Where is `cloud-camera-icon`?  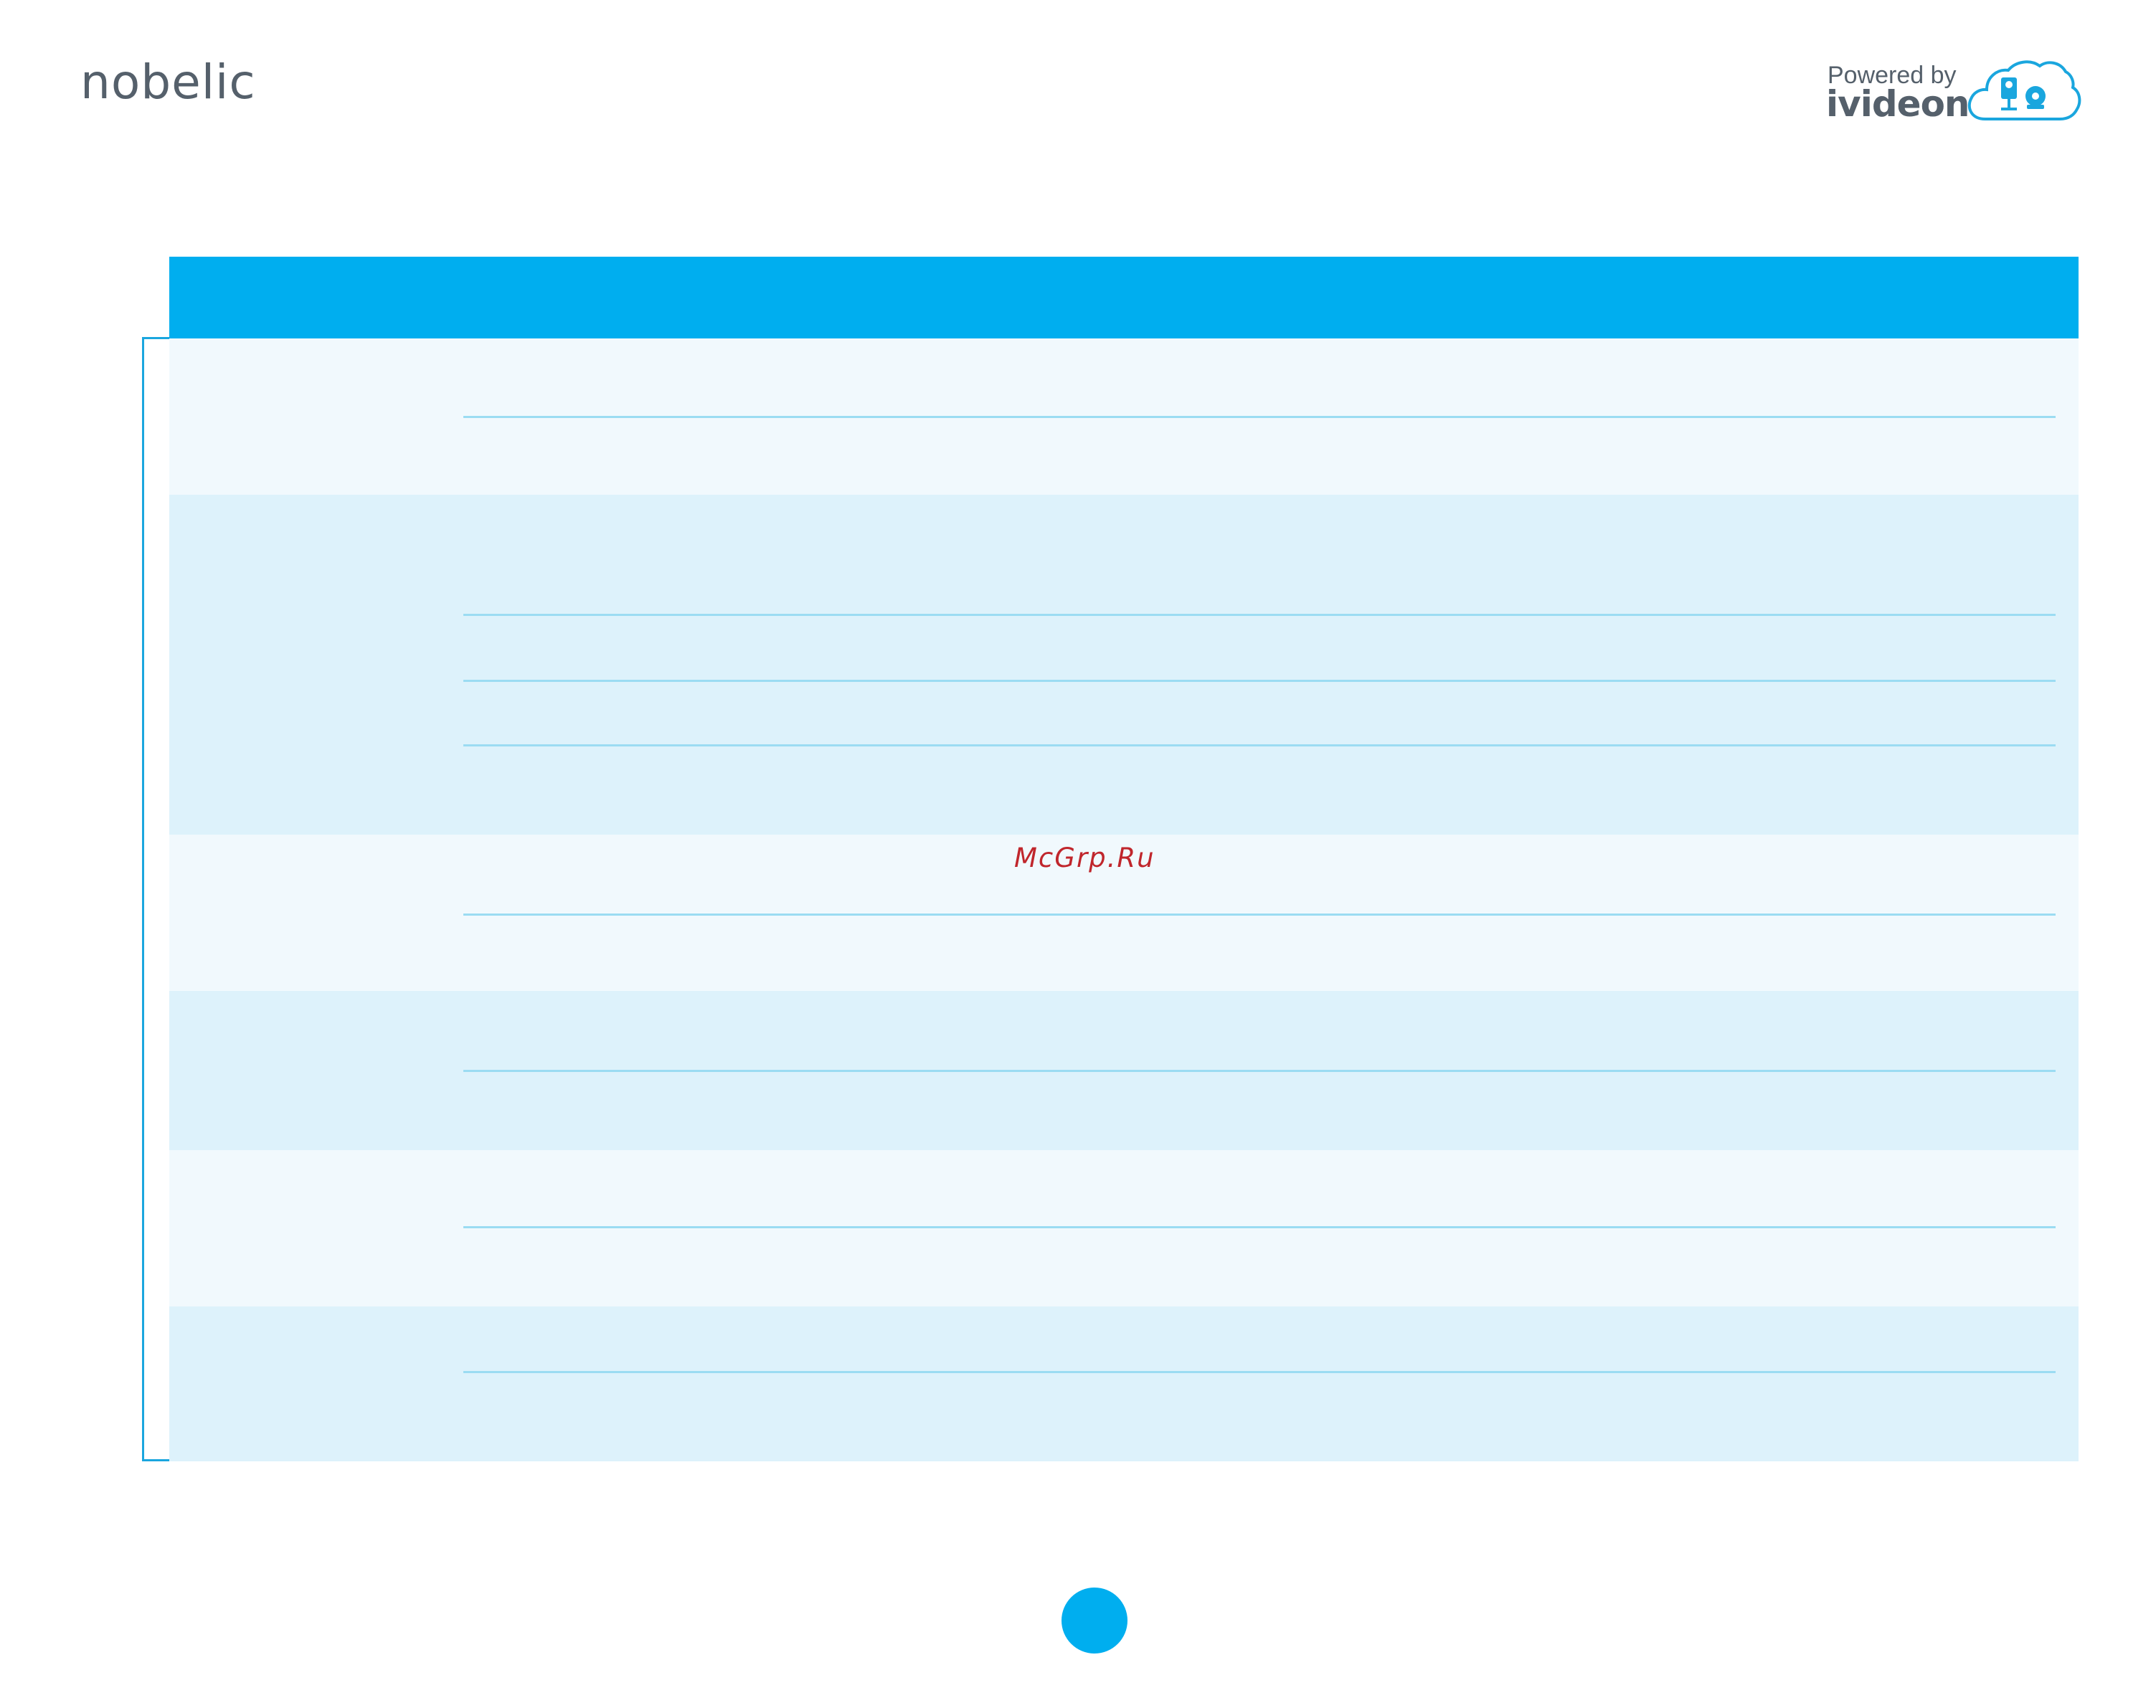 cloud-camera-icon is located at coordinates (2024, 90).